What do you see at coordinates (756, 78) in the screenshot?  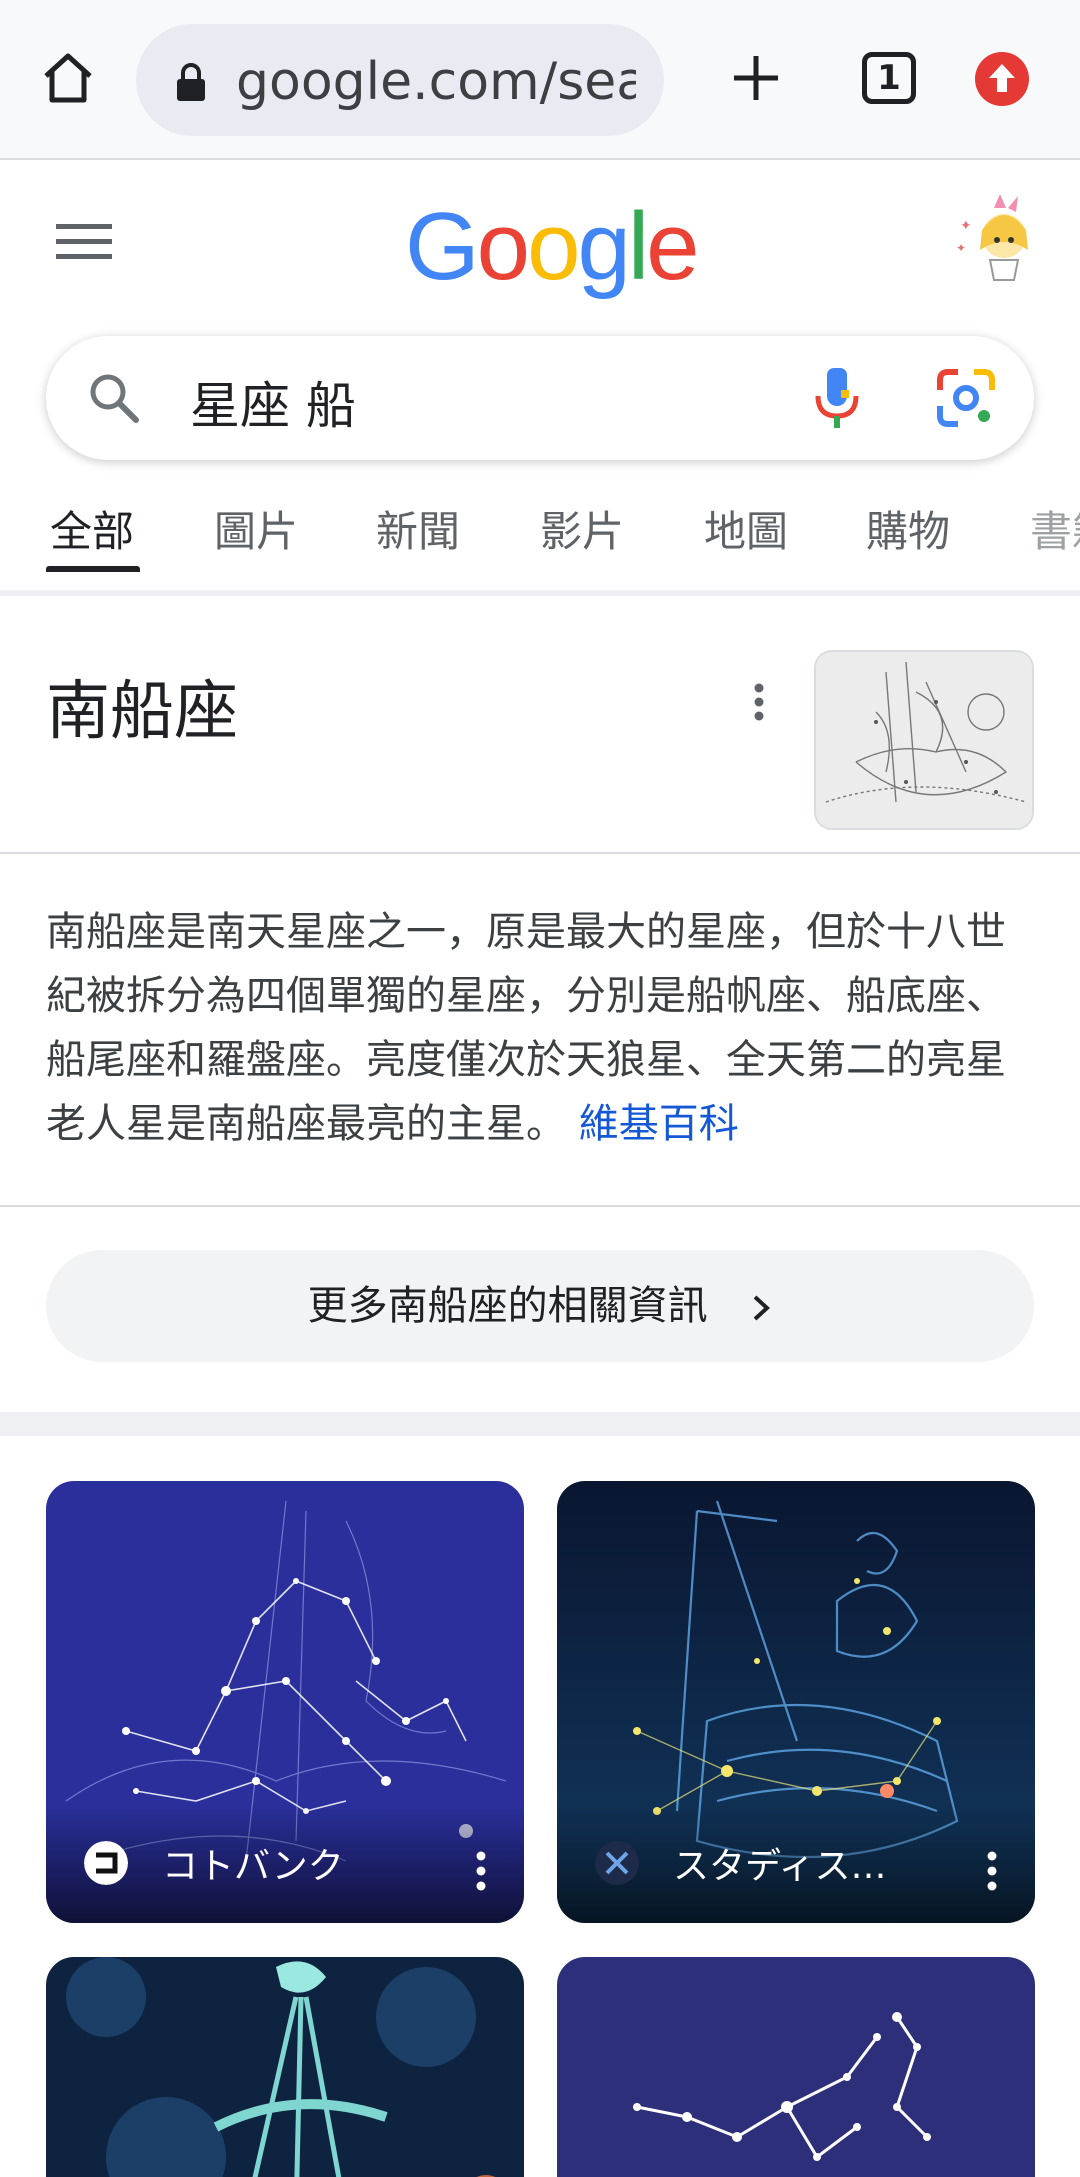 I see `new-tab-icon` at bounding box center [756, 78].